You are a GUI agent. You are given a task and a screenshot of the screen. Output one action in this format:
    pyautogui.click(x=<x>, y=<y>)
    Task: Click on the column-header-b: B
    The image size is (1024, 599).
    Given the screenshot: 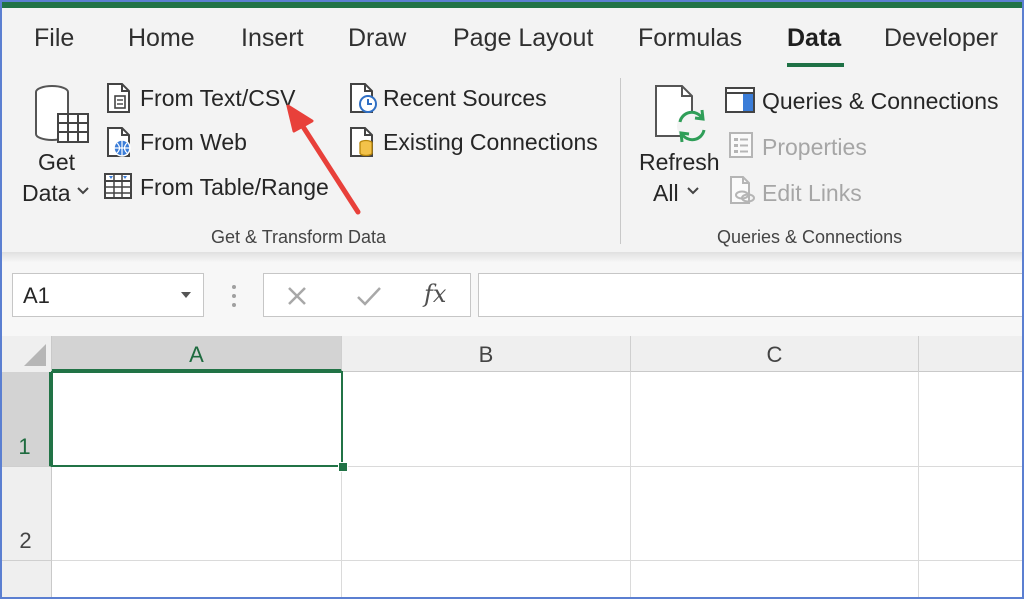 What is the action you would take?
    pyautogui.click(x=486, y=354)
    